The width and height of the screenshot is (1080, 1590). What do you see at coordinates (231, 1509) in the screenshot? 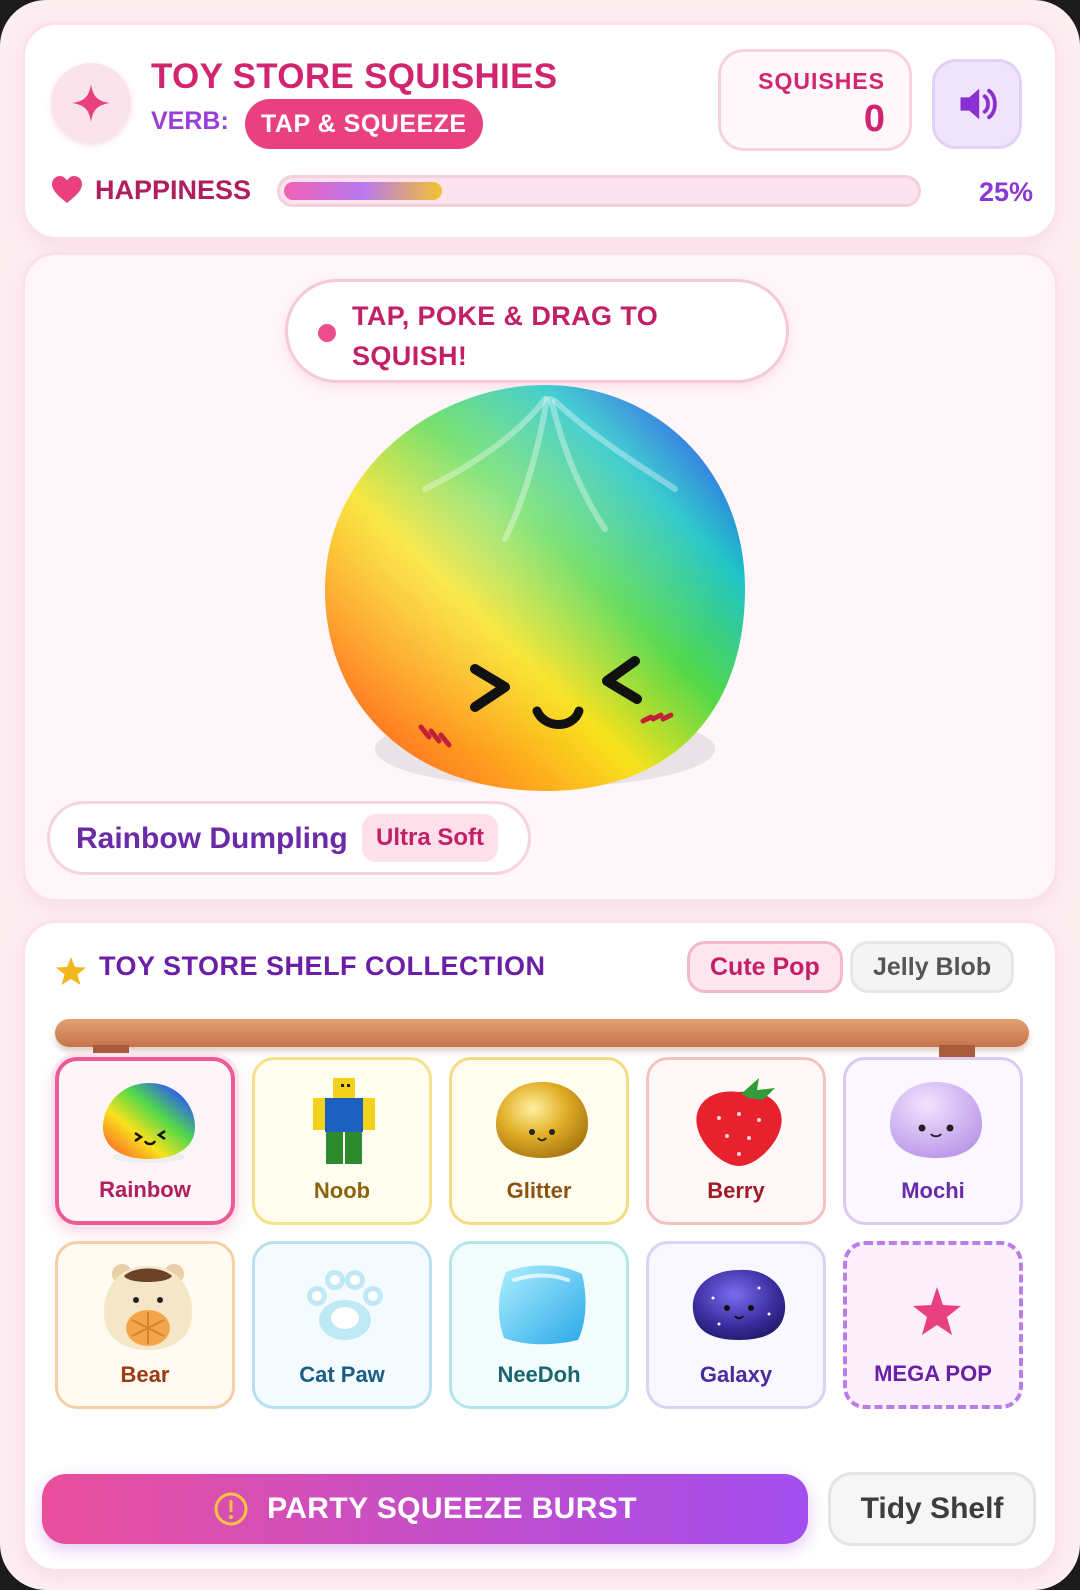
I see `alert-icon` at bounding box center [231, 1509].